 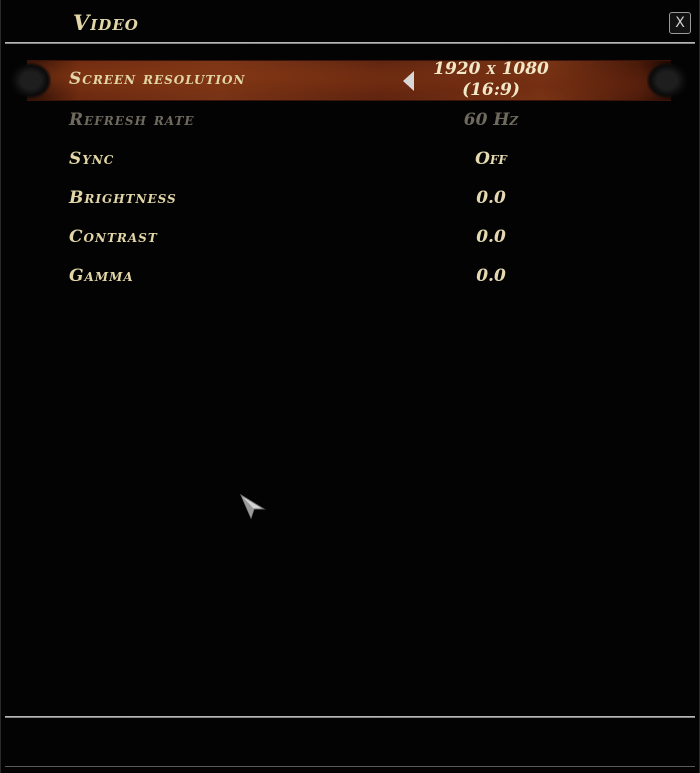 I want to click on header-divider, so click(x=350, y=43).